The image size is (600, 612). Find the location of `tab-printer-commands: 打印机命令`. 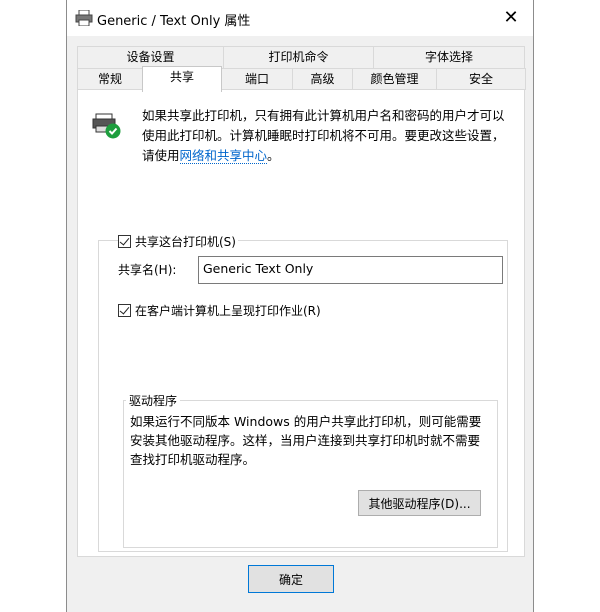

tab-printer-commands: 打印机命令 is located at coordinates (298, 57).